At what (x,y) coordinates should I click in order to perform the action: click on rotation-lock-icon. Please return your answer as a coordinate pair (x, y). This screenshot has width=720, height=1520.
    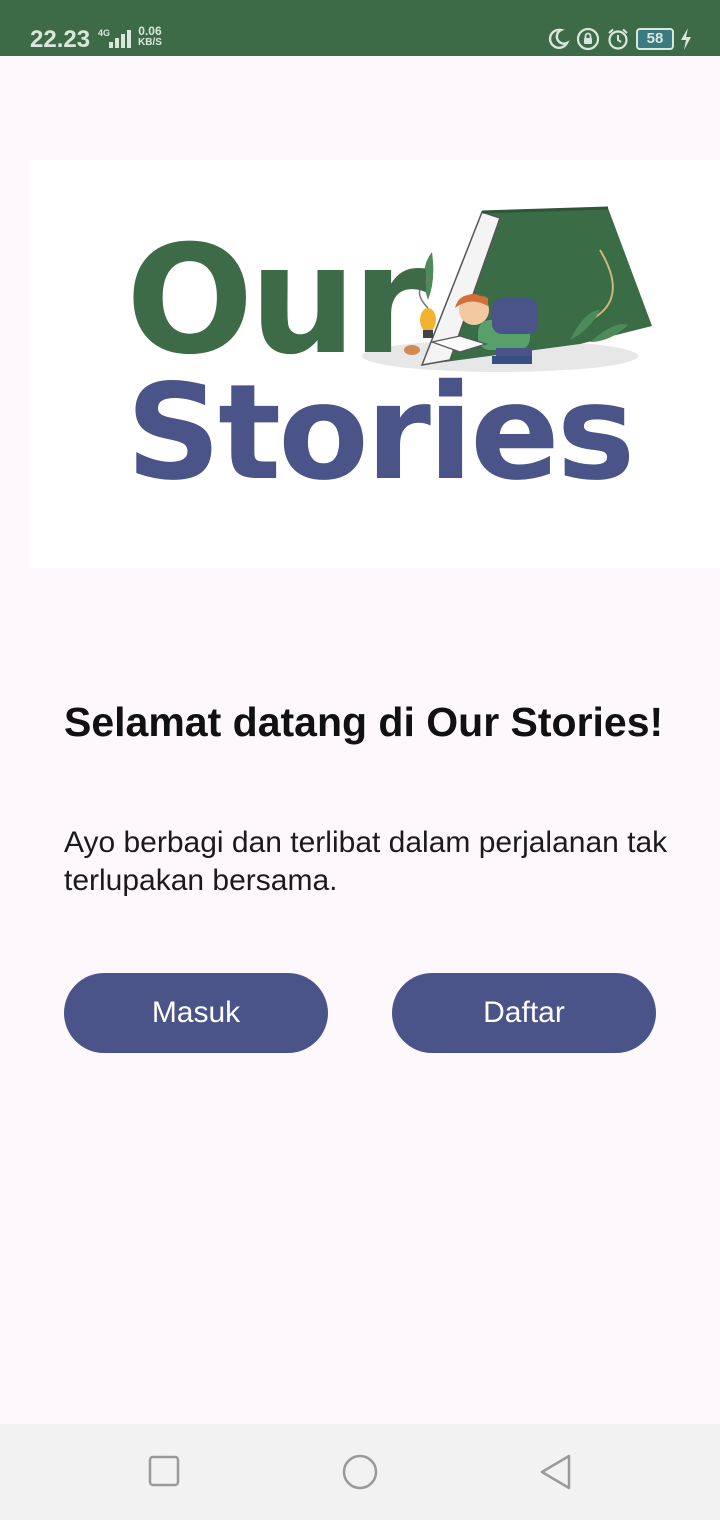
    Looking at the image, I should click on (588, 39).